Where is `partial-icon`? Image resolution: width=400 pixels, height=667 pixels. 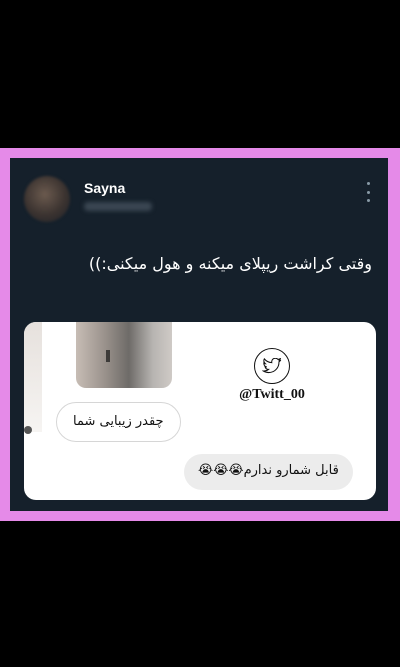 partial-icon is located at coordinates (28, 430).